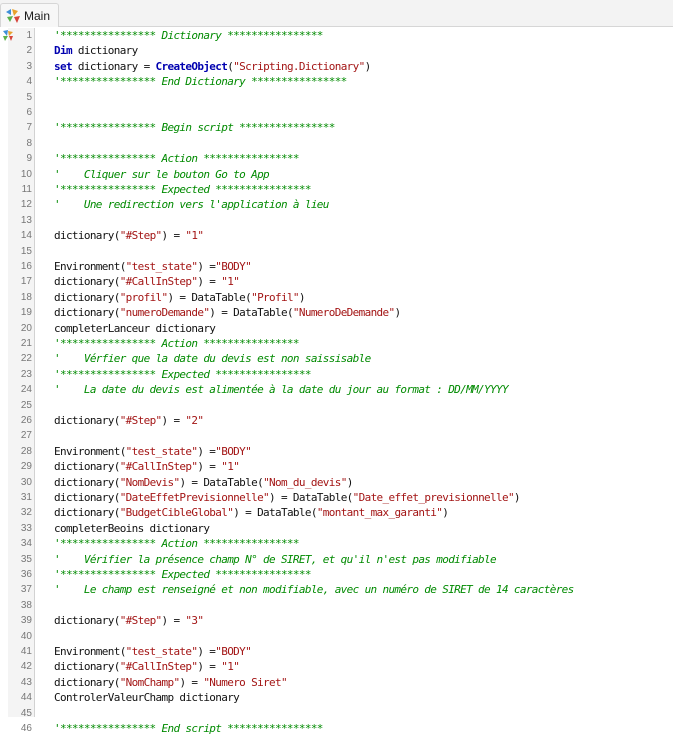 Image resolution: width=673 pixels, height=736 pixels. Describe the element at coordinates (336, 13) in the screenshot. I see `tab-bar: Main` at that location.